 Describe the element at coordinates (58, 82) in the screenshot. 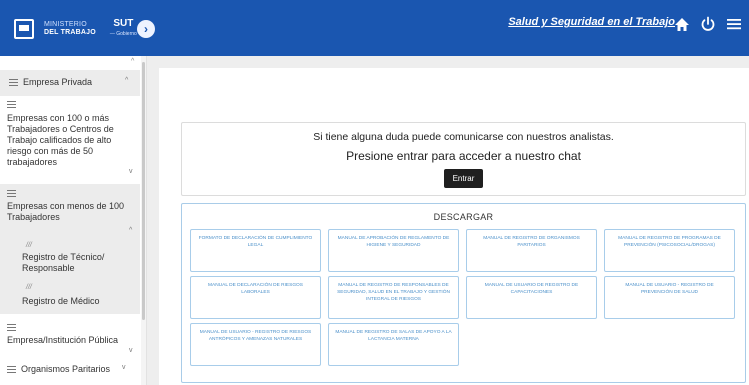

I see `sidebar-item-label: Empresa Privada` at that location.